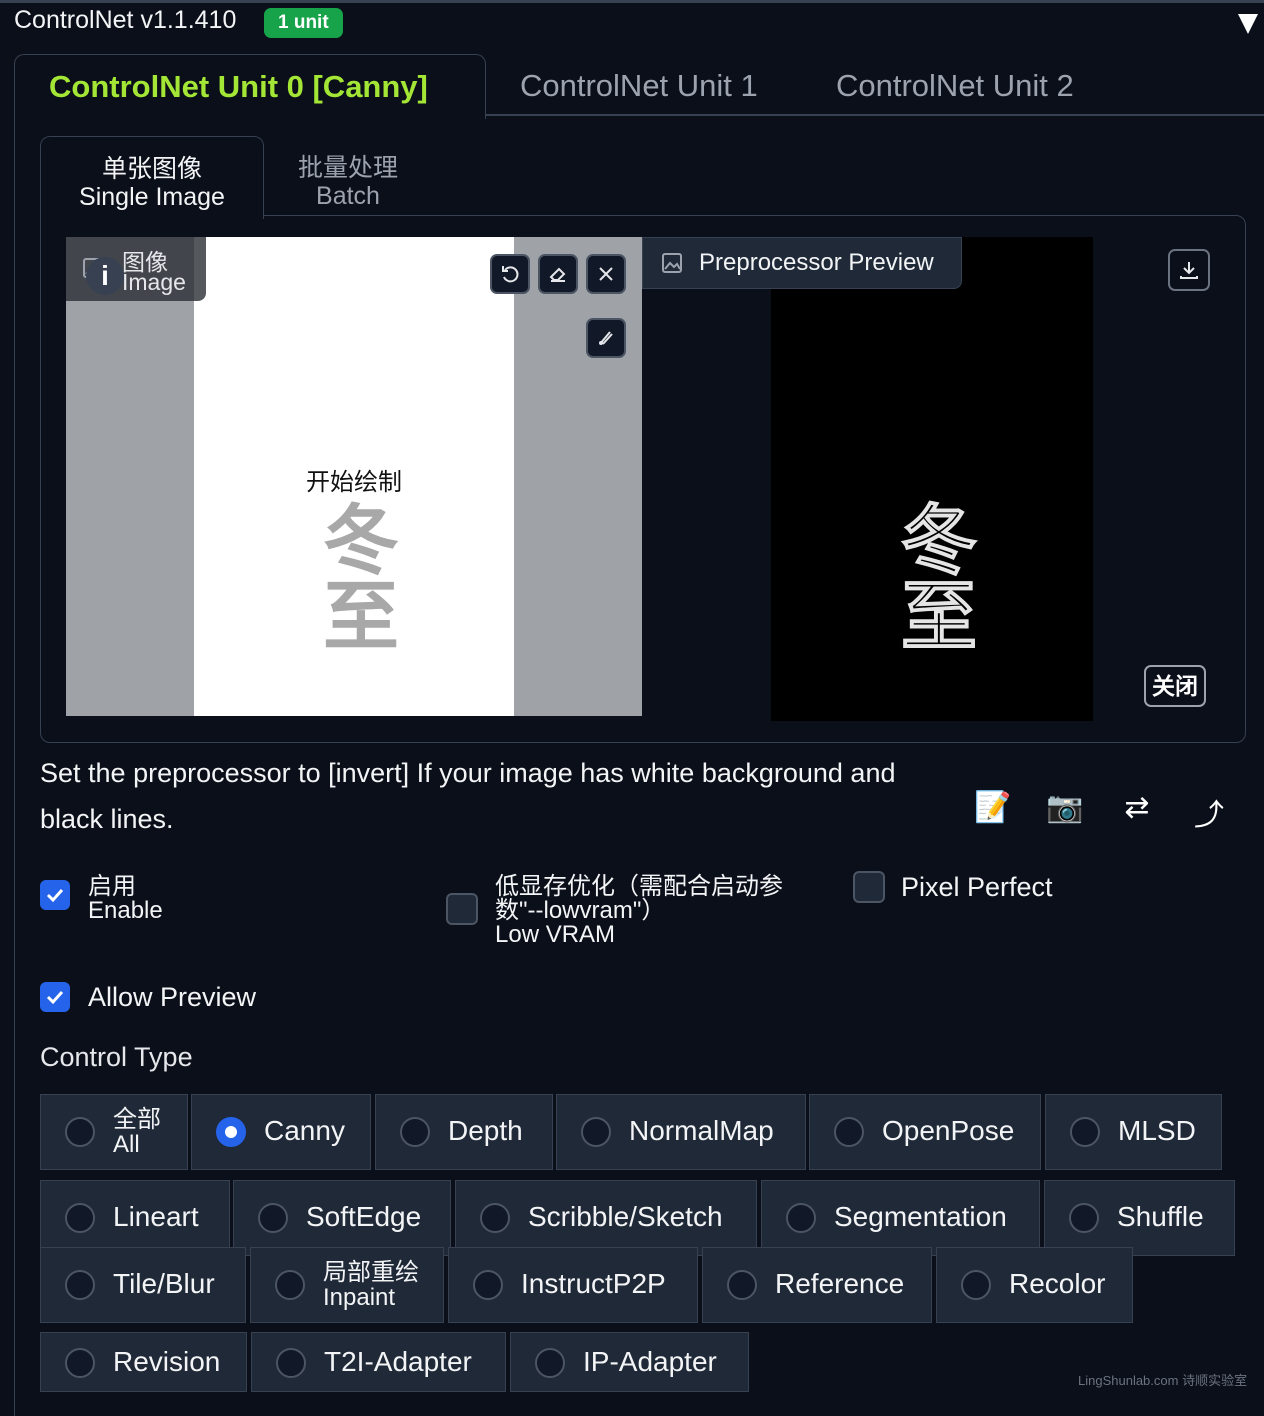 The image size is (1264, 1416). I want to click on undo-button, so click(510, 274).